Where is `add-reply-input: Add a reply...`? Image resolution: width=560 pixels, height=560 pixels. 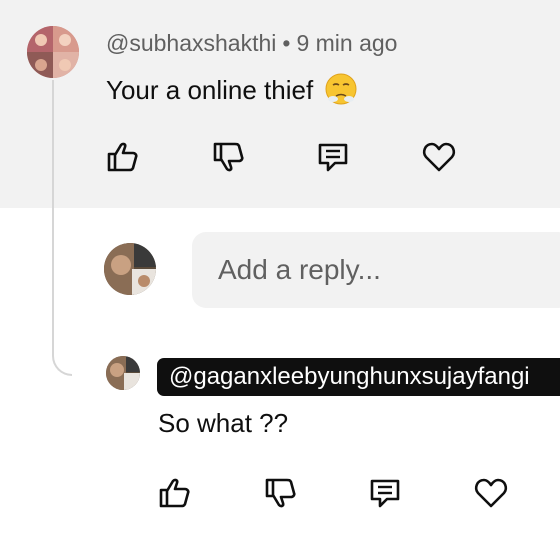
add-reply-input: Add a reply... is located at coordinates (376, 270).